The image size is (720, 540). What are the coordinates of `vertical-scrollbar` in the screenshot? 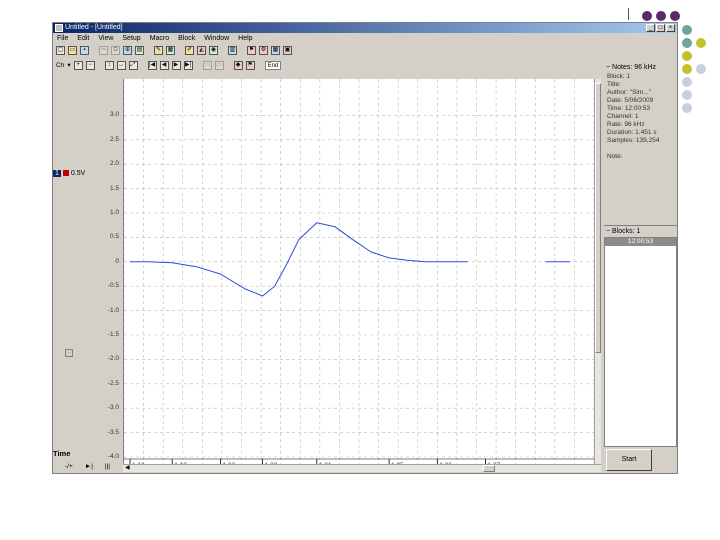 It's located at (597, 274).